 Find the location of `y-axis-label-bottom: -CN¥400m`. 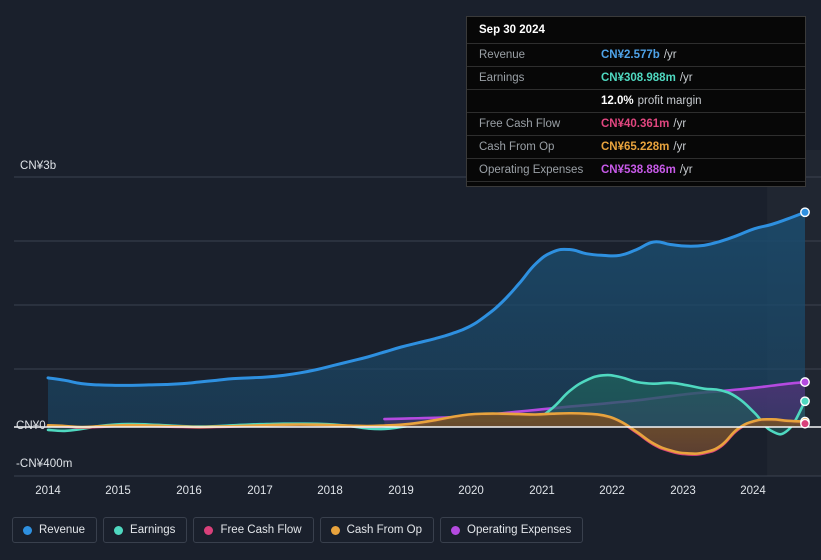

y-axis-label-bottom: -CN¥400m is located at coordinates (44, 464).